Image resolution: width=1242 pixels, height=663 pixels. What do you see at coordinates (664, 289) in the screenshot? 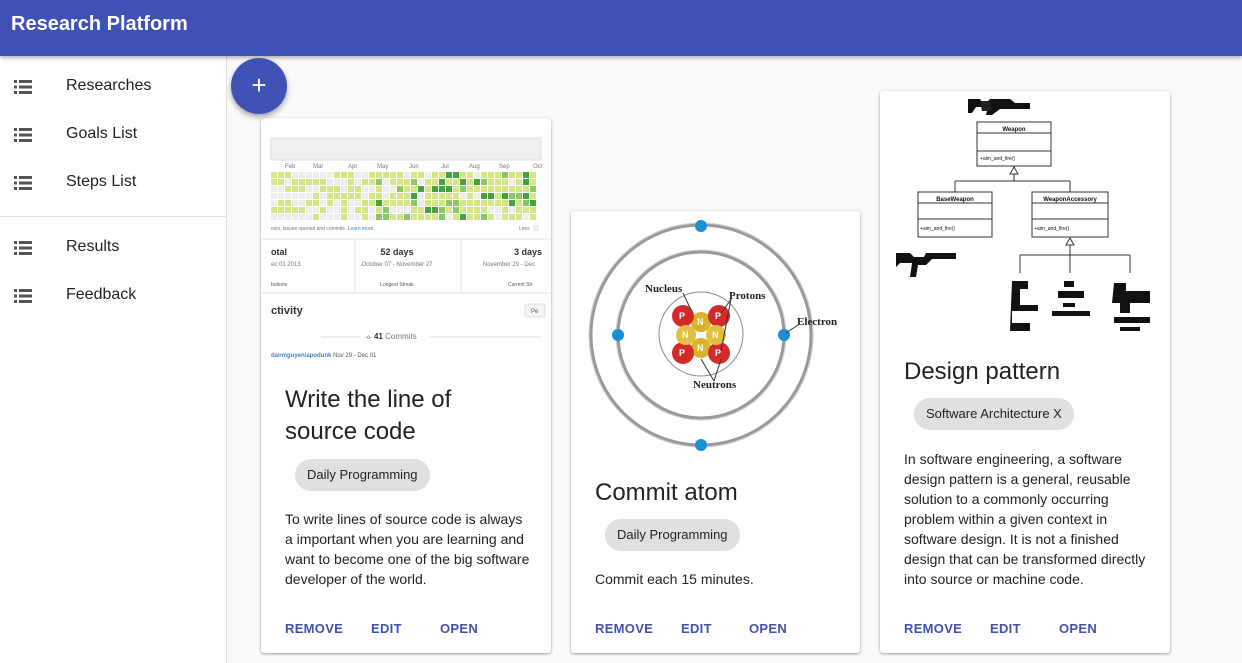
I see `nucleus-label: Nucleus` at bounding box center [664, 289].